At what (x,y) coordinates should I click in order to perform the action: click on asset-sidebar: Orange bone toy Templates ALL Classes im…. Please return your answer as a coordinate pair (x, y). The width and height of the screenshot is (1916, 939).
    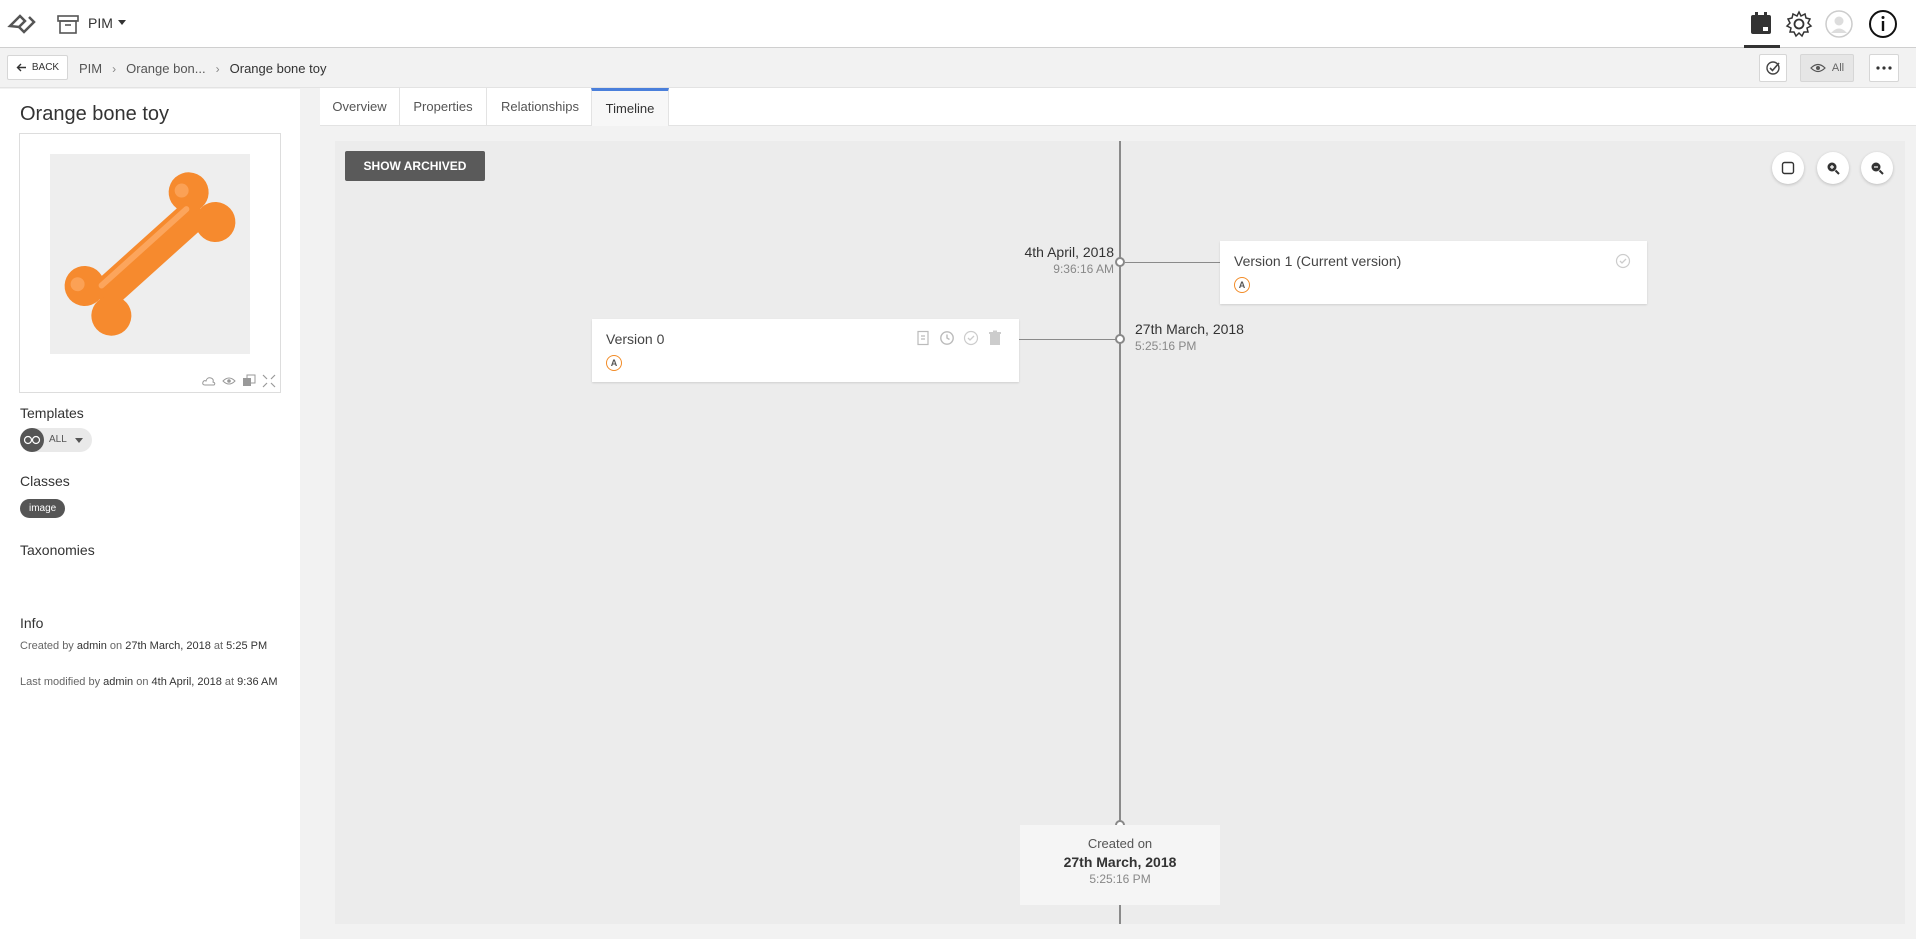
    Looking at the image, I should click on (150, 514).